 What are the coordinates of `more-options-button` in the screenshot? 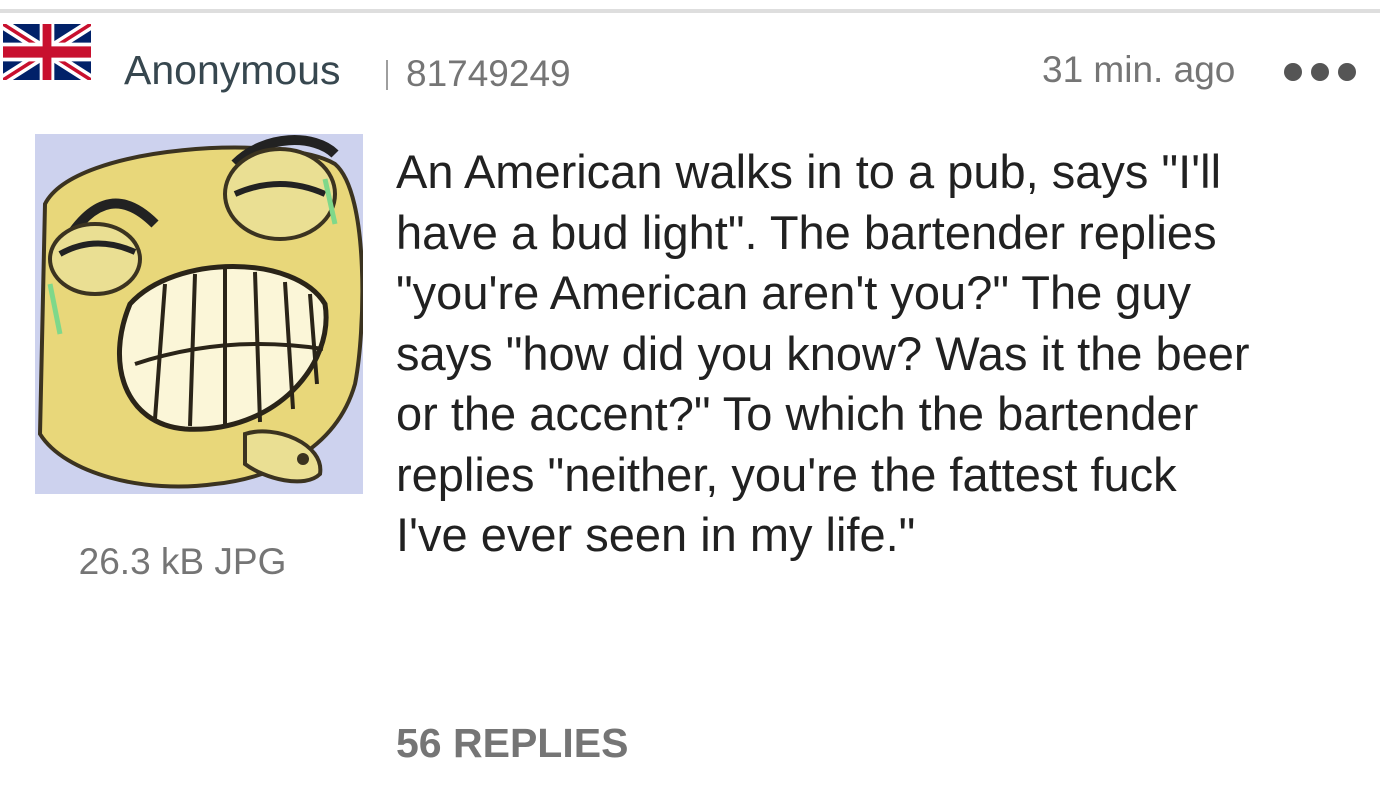 It's located at (1320, 72).